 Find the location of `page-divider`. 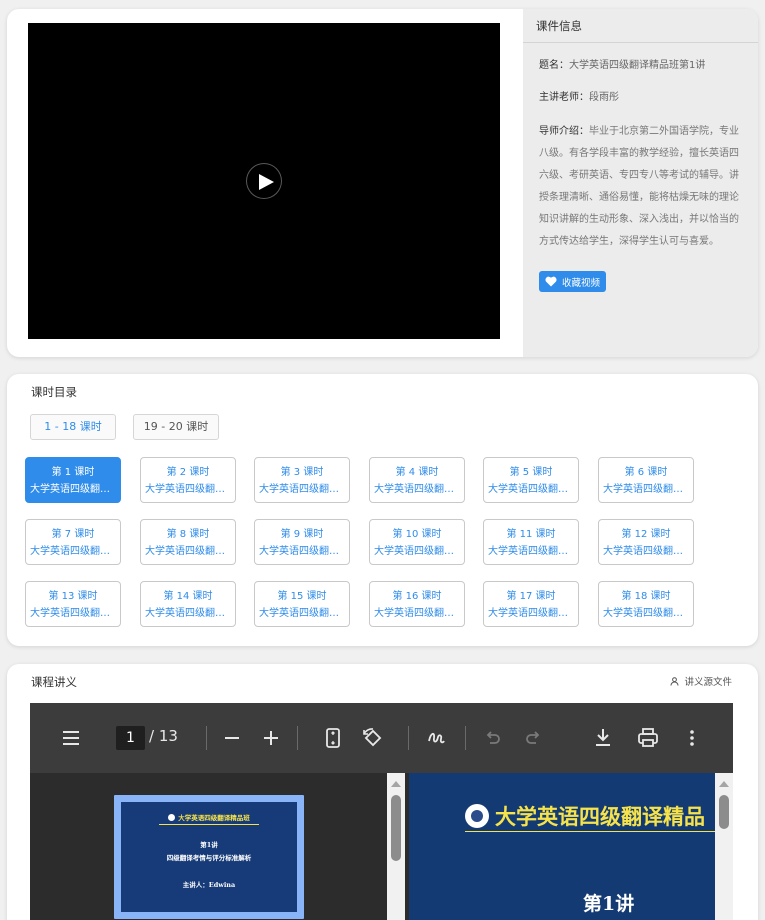

page-divider is located at coordinates (592, 831).